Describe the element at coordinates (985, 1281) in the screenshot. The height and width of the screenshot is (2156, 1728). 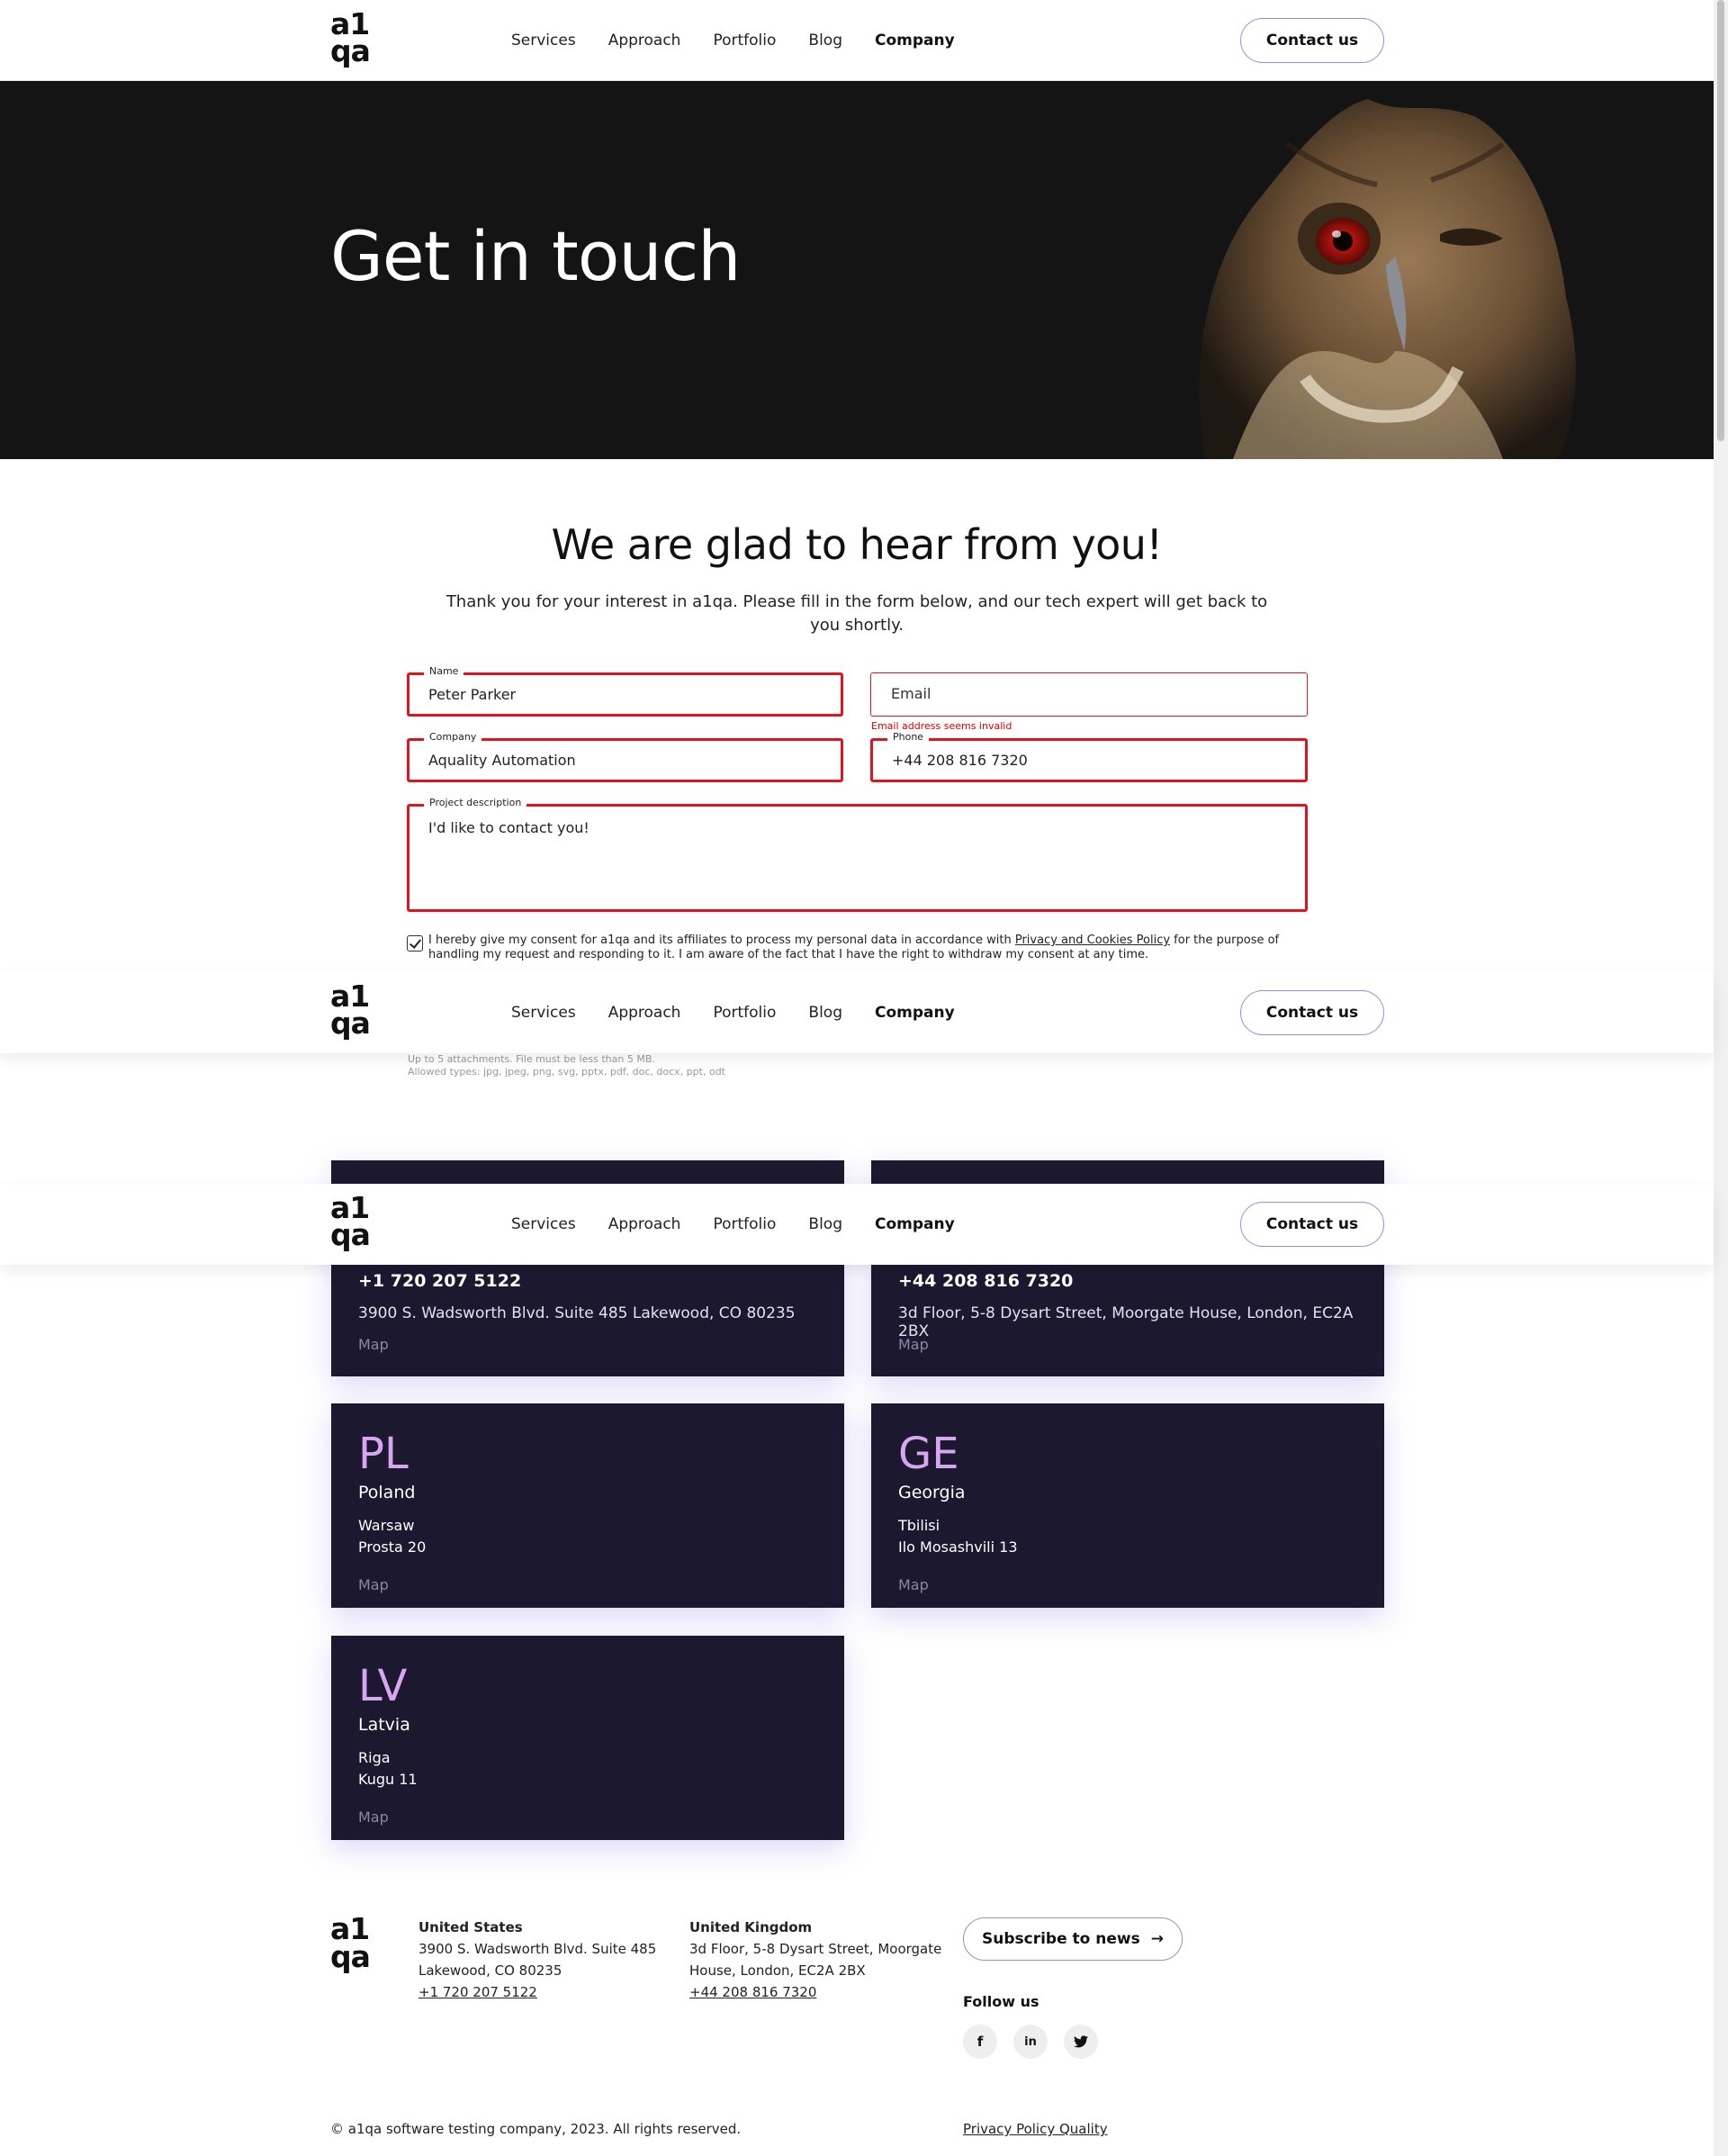
I see `office-phone: +44 208 816 7320` at that location.